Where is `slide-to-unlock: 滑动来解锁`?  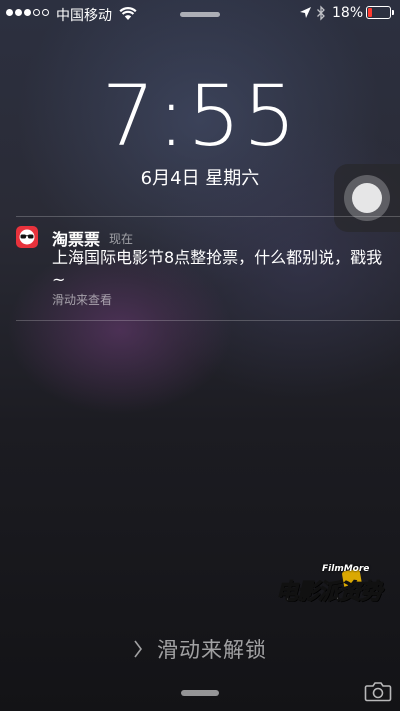
slide-to-unlock: 滑动来解锁 is located at coordinates (200, 649).